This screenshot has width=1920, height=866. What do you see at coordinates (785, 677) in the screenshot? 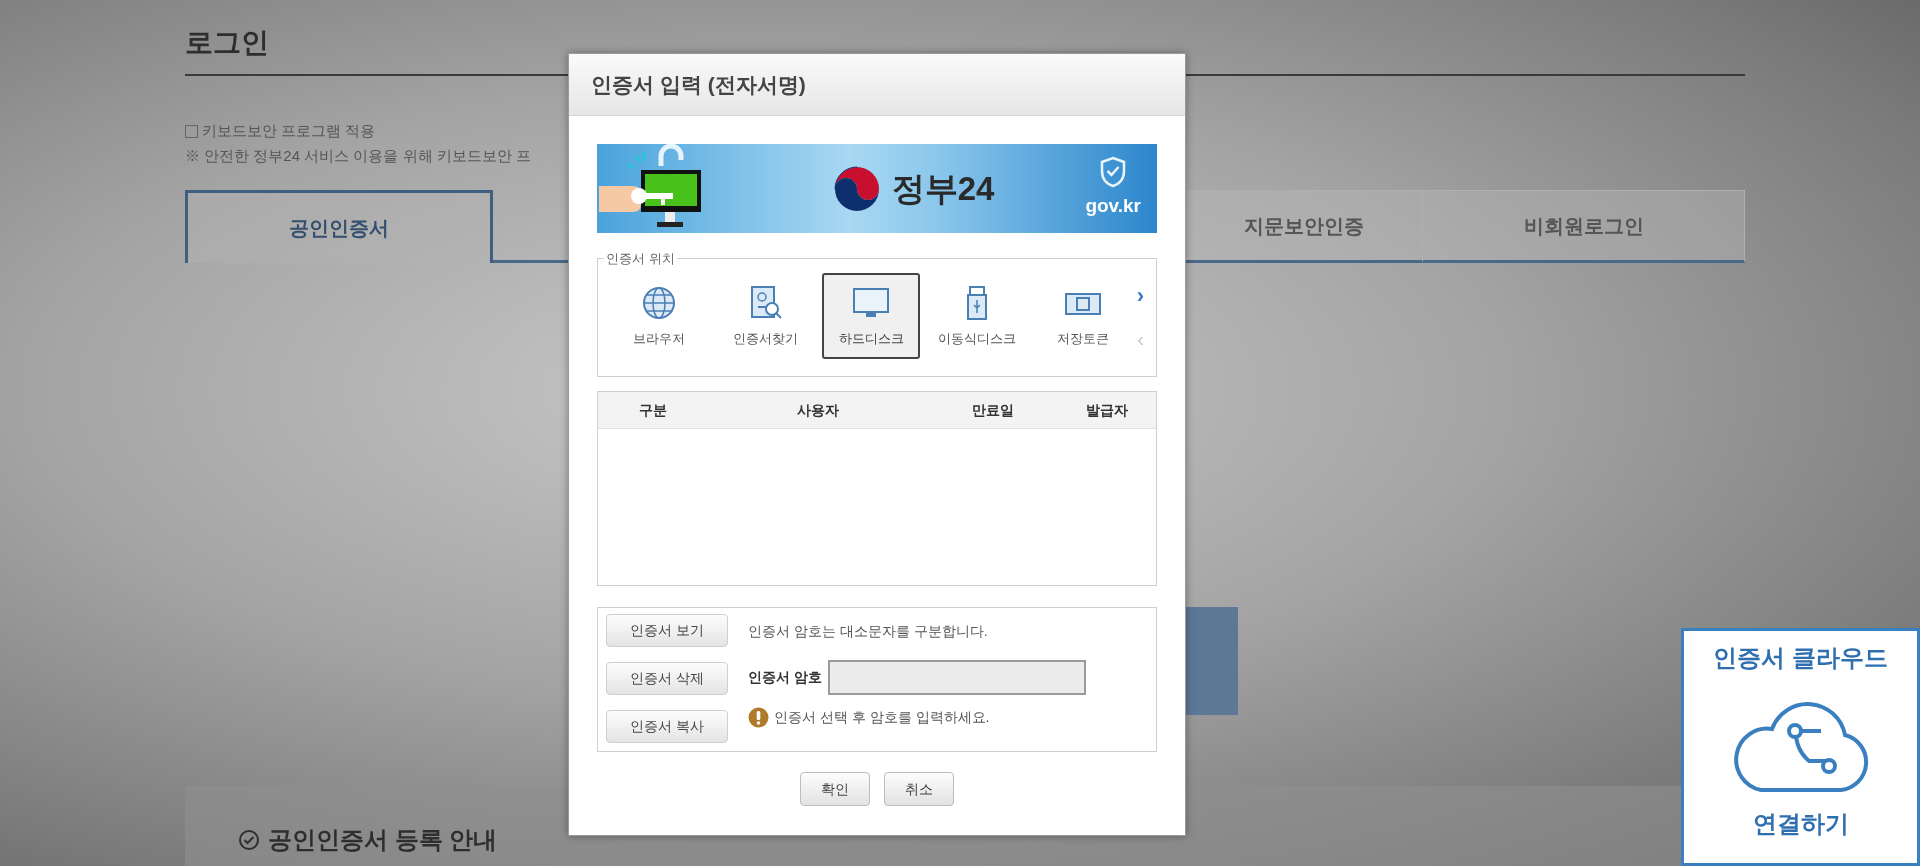
I see `password-label: 인증서 암호` at bounding box center [785, 677].